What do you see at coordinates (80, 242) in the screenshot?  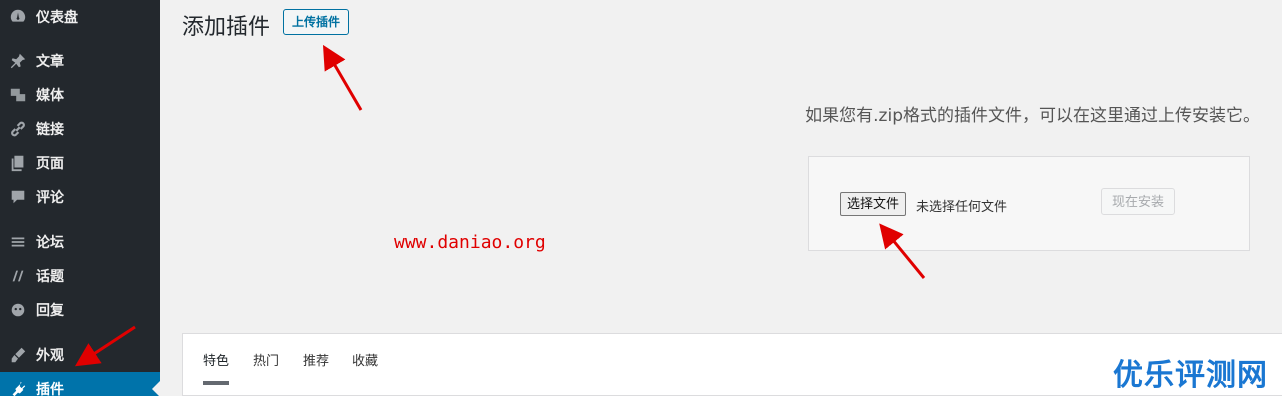 I see `sidebar-item-forums: 论坛` at bounding box center [80, 242].